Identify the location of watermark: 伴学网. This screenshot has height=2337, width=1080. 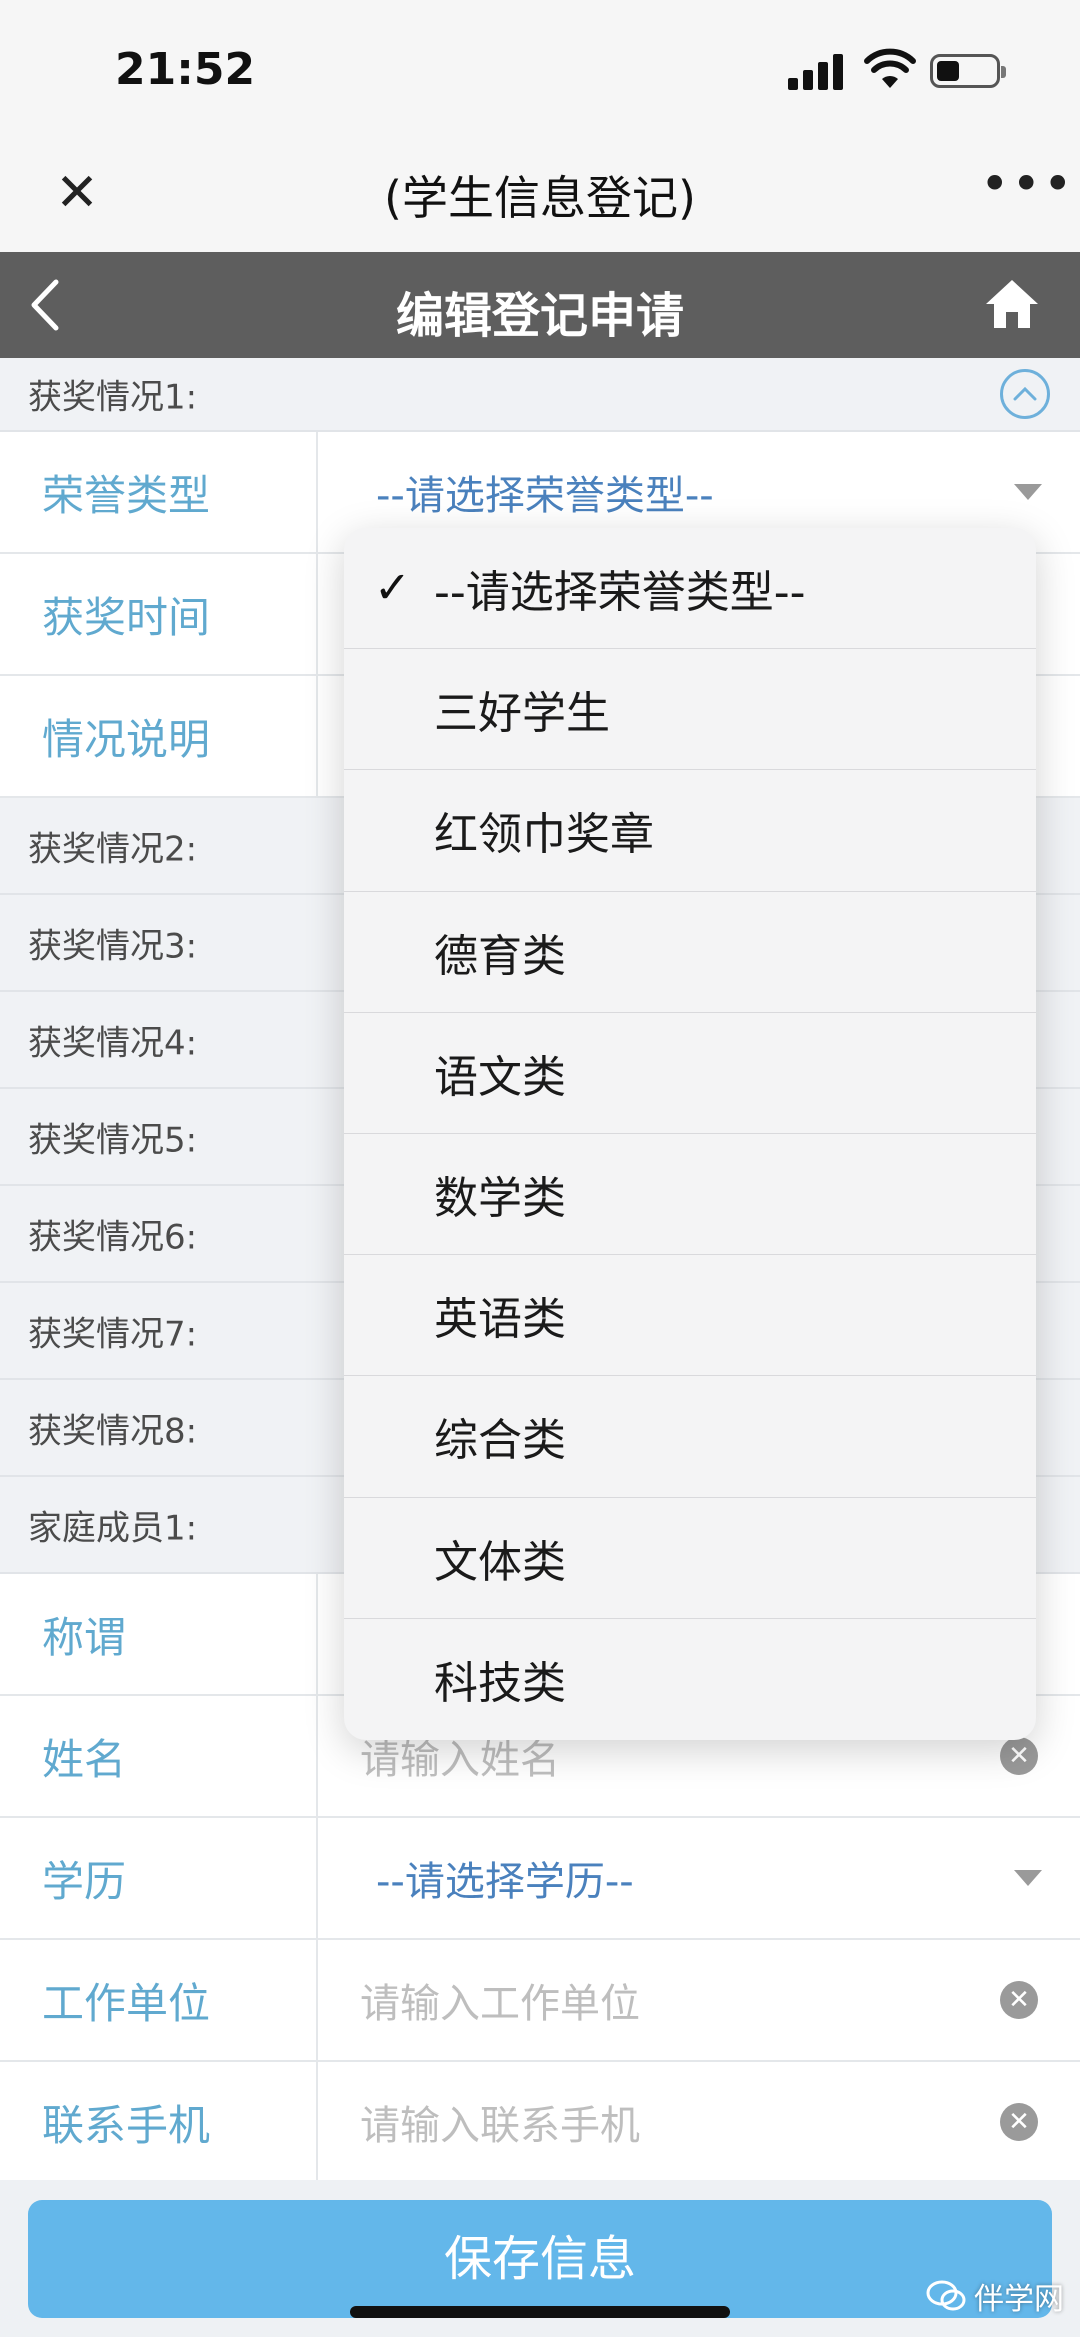
(995, 2296).